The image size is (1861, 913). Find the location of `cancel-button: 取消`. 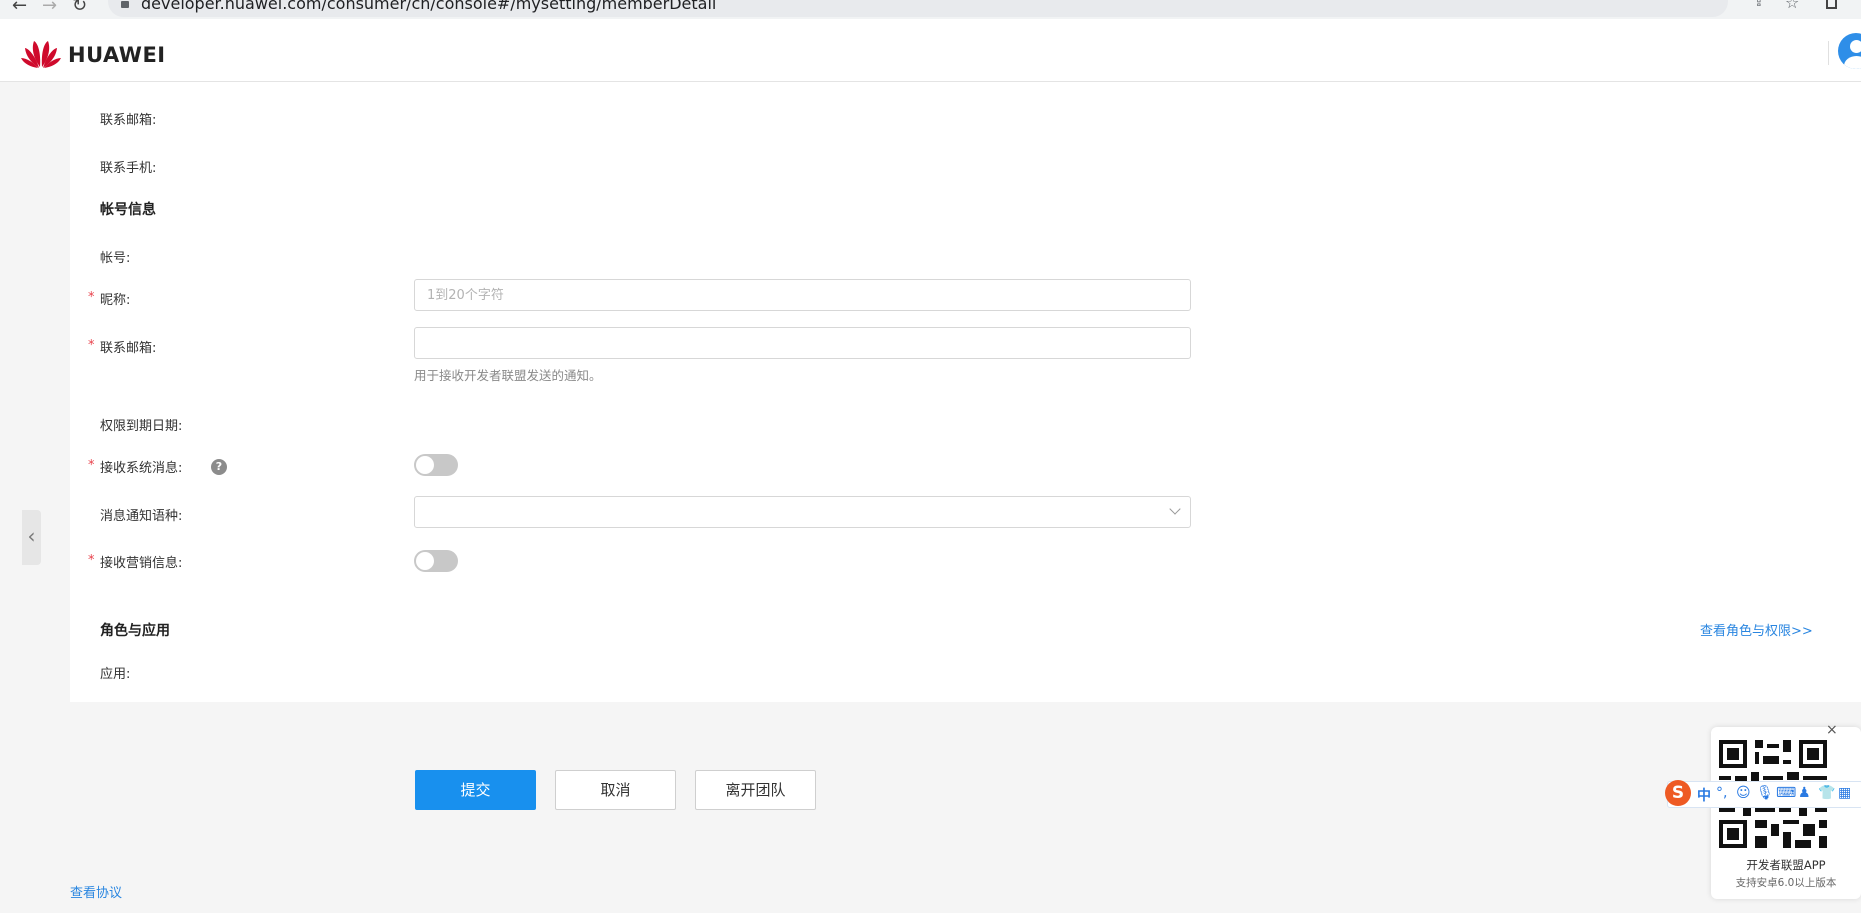

cancel-button: 取消 is located at coordinates (615, 790).